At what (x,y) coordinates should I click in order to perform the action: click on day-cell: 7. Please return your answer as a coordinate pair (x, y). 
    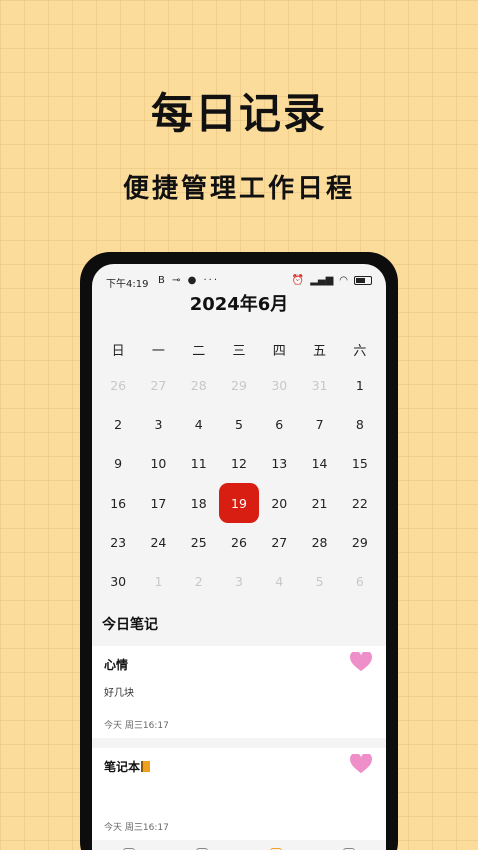
    Looking at the image, I should click on (319, 424).